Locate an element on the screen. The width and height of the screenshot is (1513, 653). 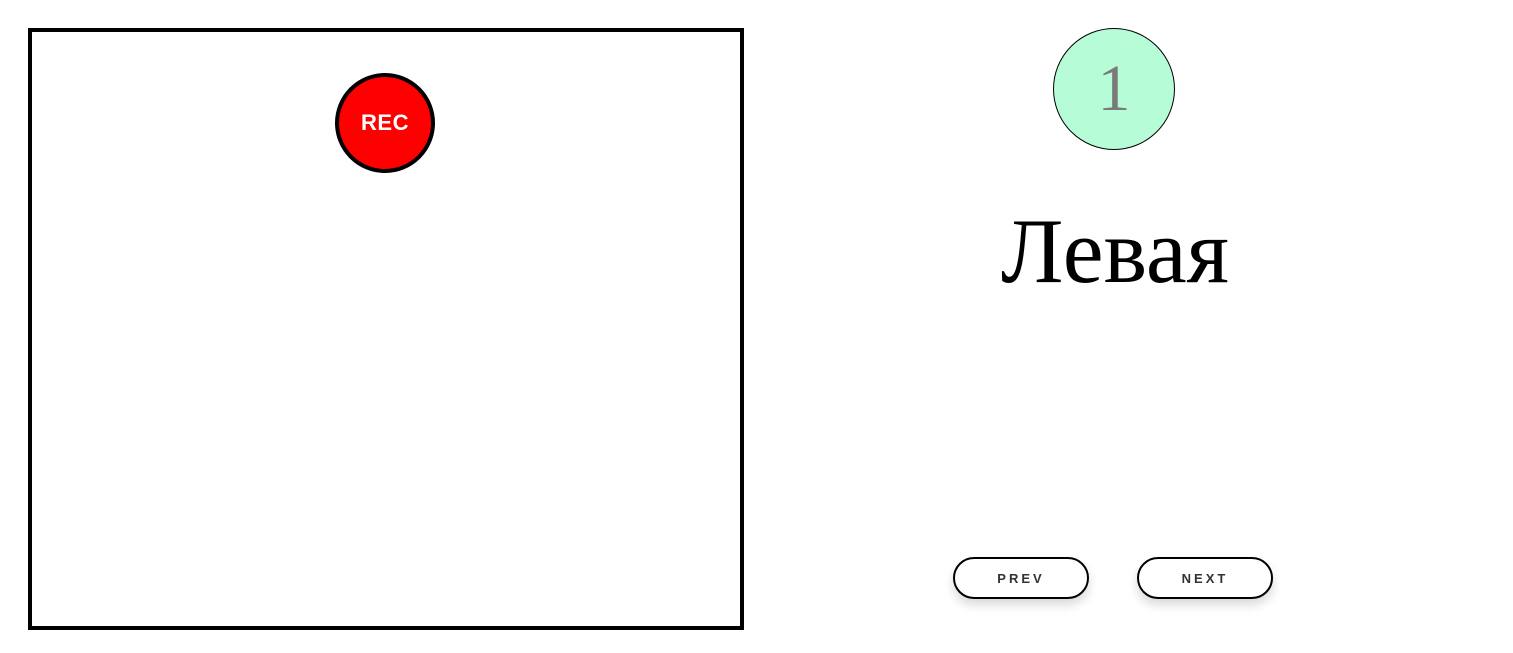
card-word: Левая is located at coordinates (1115, 251).